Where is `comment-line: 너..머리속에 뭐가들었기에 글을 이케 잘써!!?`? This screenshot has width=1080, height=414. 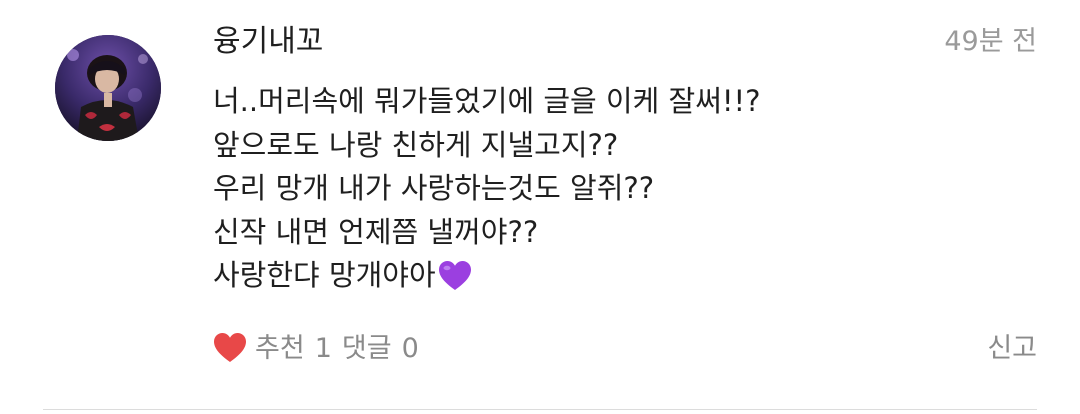
comment-line: 너..머리속에 뭐가들었기에 글을 이케 잘써!!? is located at coordinates (487, 101).